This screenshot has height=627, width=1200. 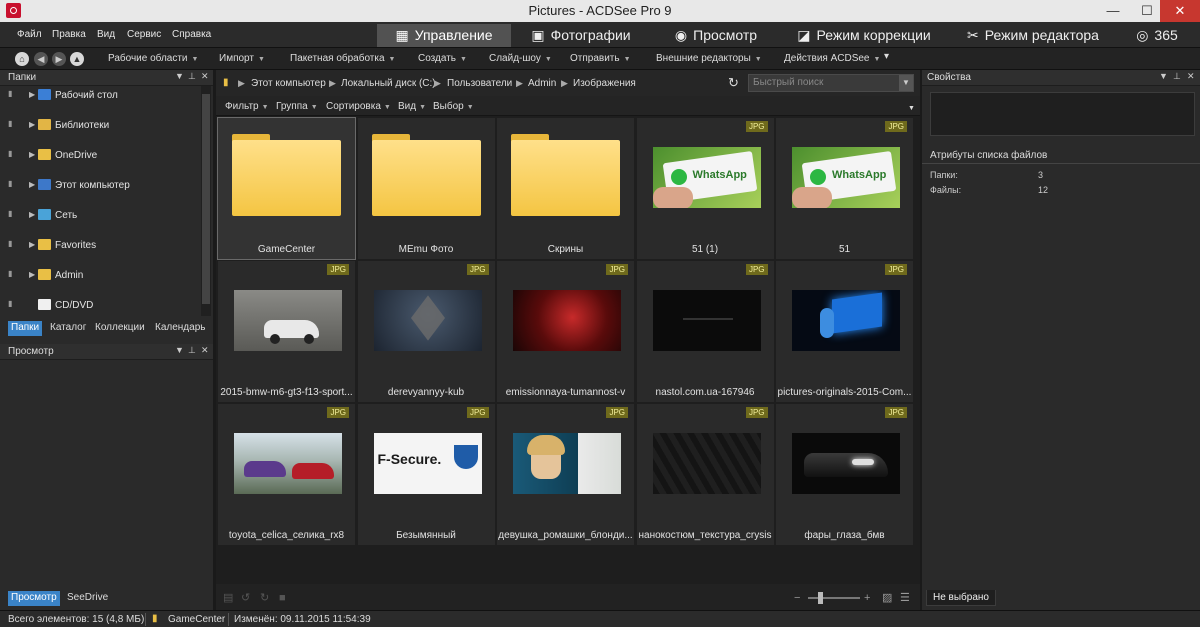 I want to click on scroll-thumb, so click(x=206, y=199).